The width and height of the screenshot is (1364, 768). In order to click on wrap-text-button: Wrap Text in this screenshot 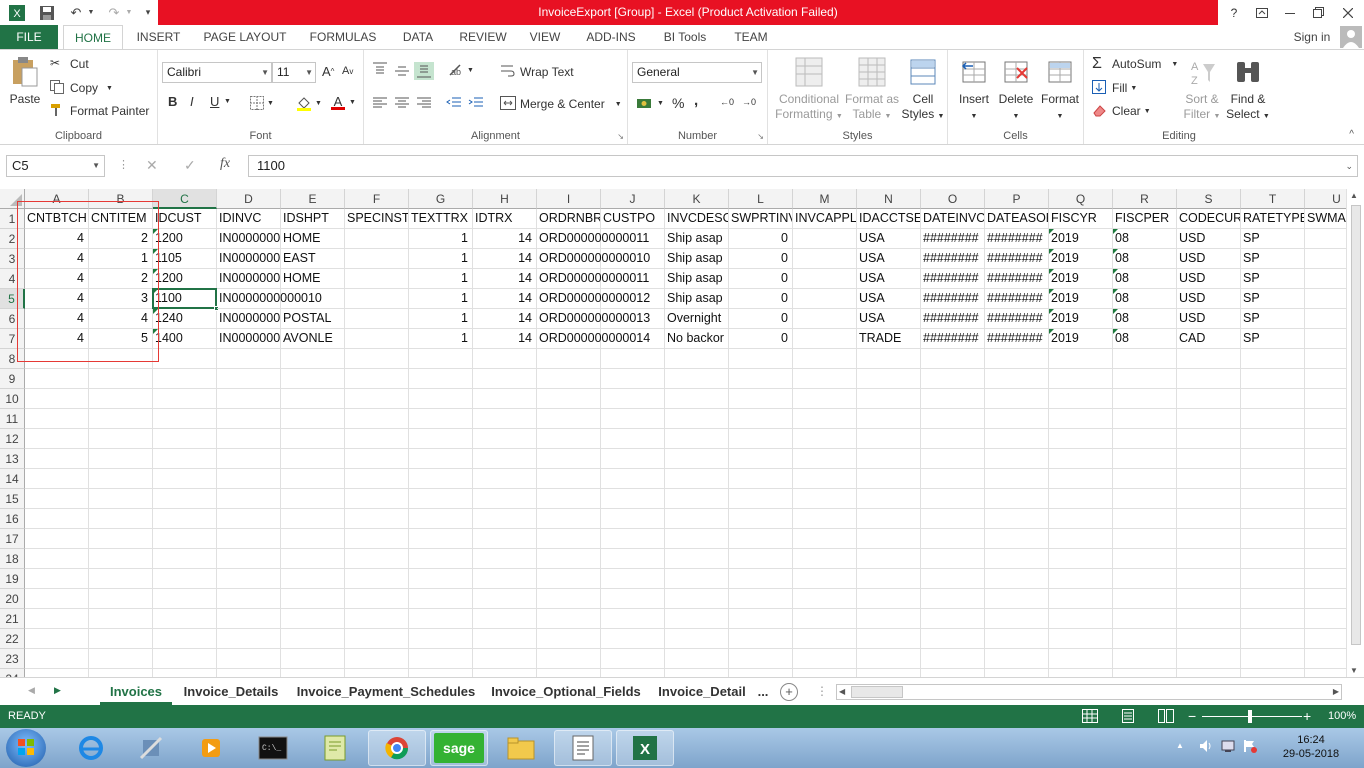, I will do `click(537, 72)`.